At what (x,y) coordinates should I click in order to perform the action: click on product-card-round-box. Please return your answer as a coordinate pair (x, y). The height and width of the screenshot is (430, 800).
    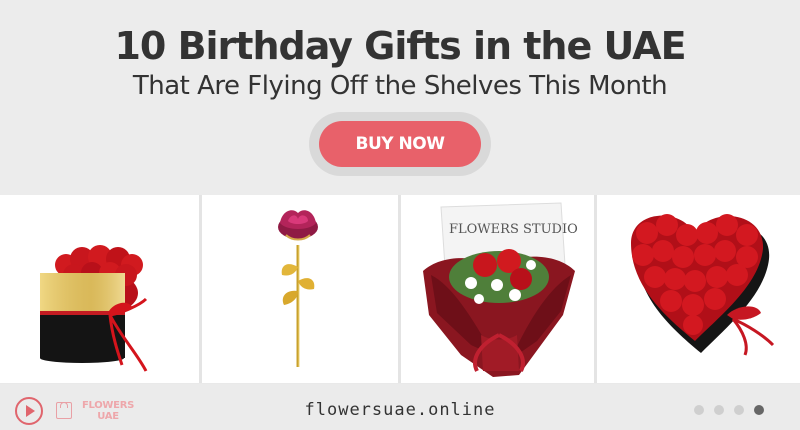
    Looking at the image, I should click on (99, 289).